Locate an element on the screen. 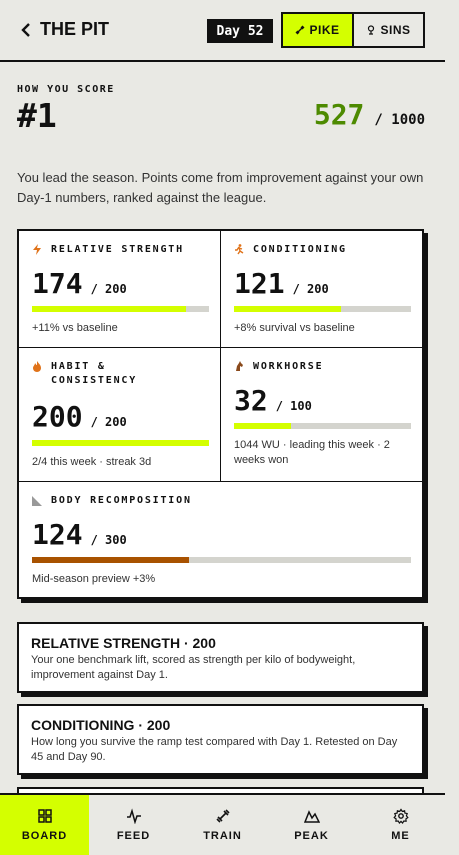  horse-icon is located at coordinates (239, 366).